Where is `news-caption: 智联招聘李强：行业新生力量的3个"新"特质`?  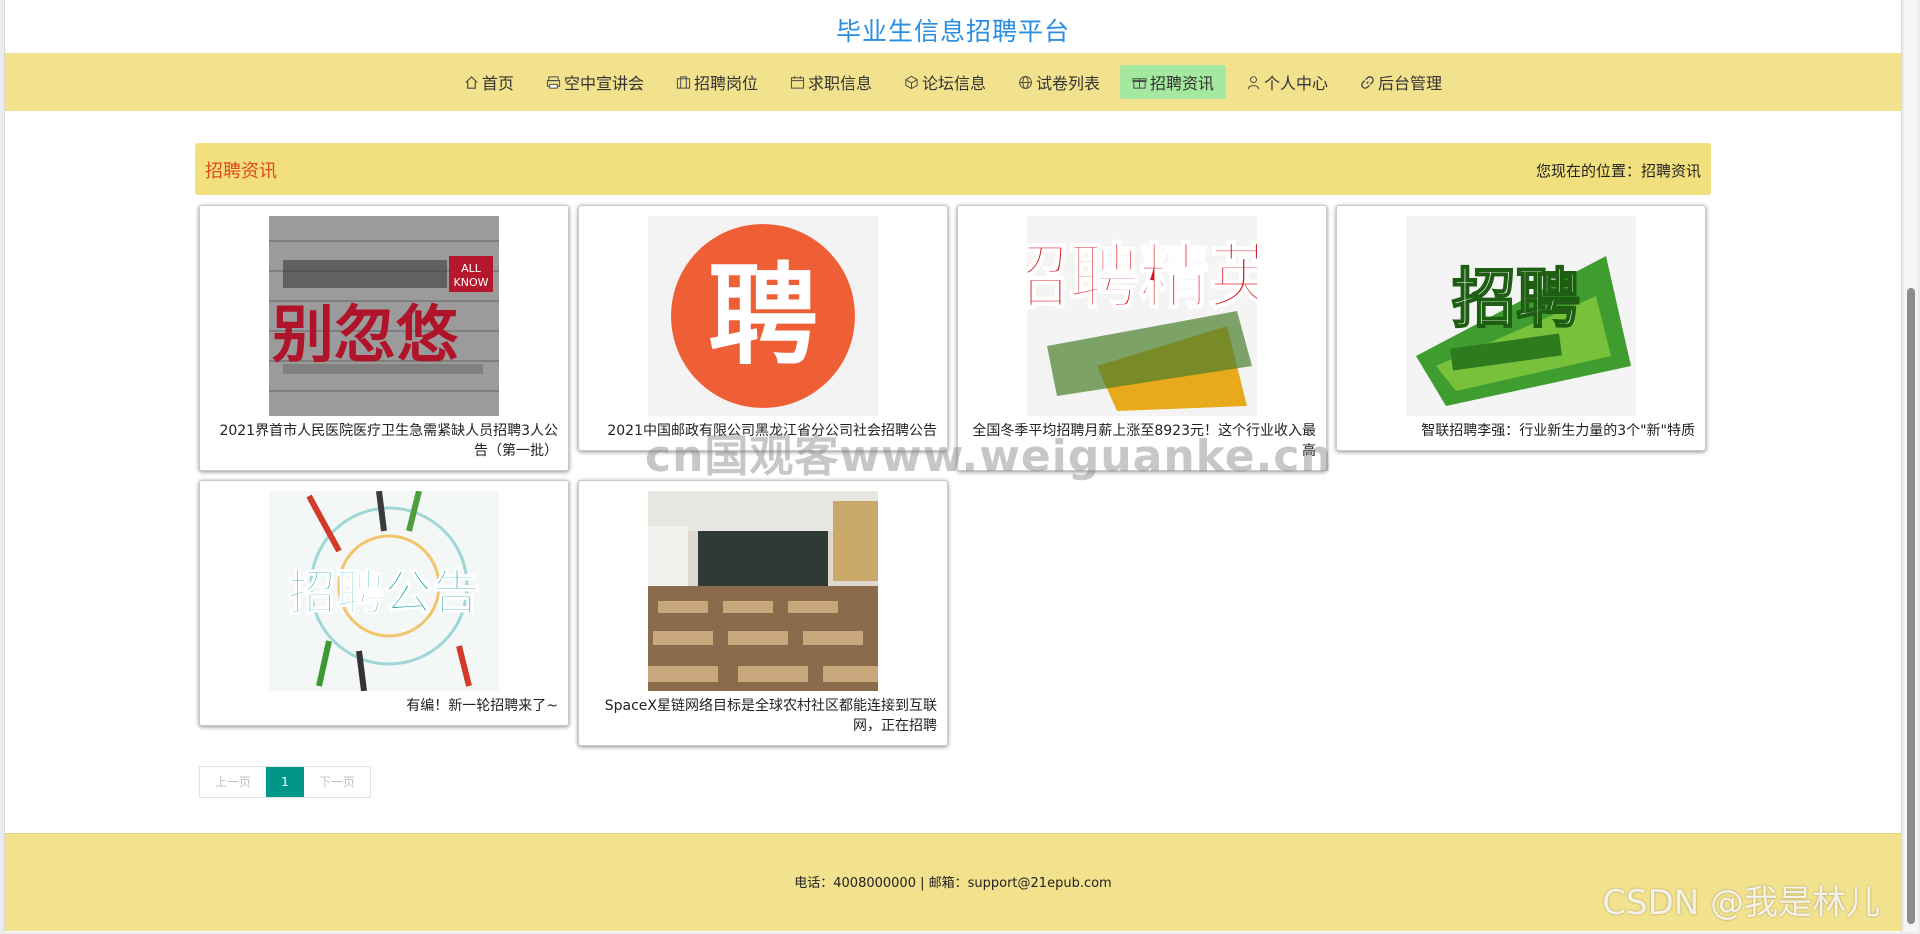
news-caption: 智联招聘李强：行业新生力量的3个"新"特质 is located at coordinates (1558, 431).